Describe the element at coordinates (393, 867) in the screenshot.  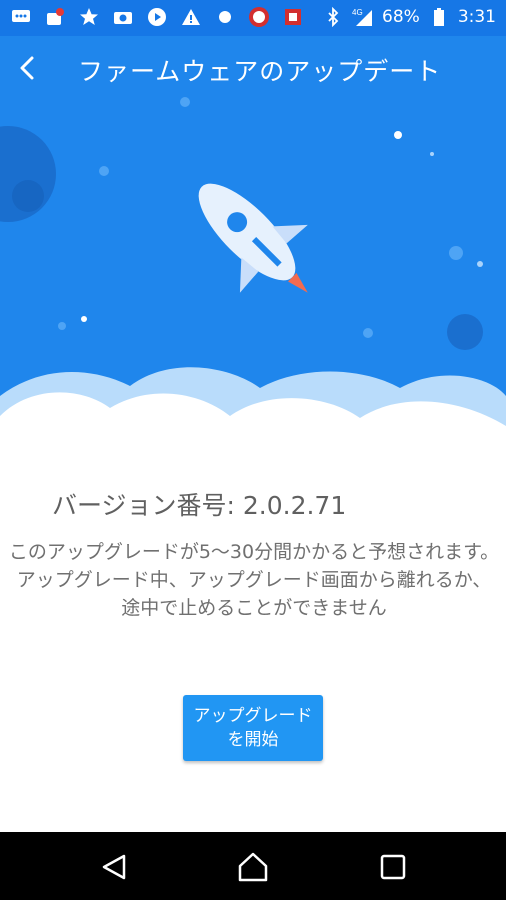
I see `nav-recents-icon` at that location.